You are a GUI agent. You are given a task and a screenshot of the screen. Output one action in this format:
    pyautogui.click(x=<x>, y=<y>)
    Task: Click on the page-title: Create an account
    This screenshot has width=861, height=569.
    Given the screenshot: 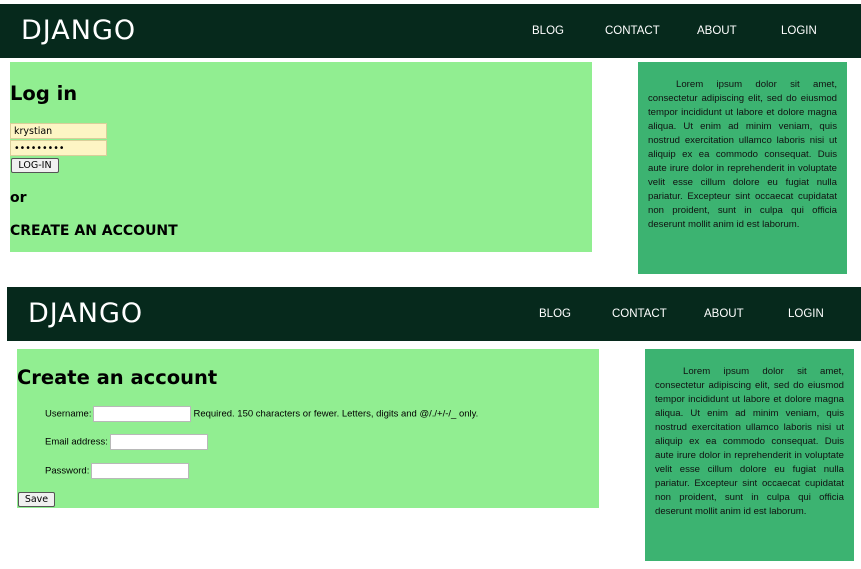 What is the action you would take?
    pyautogui.click(x=117, y=377)
    